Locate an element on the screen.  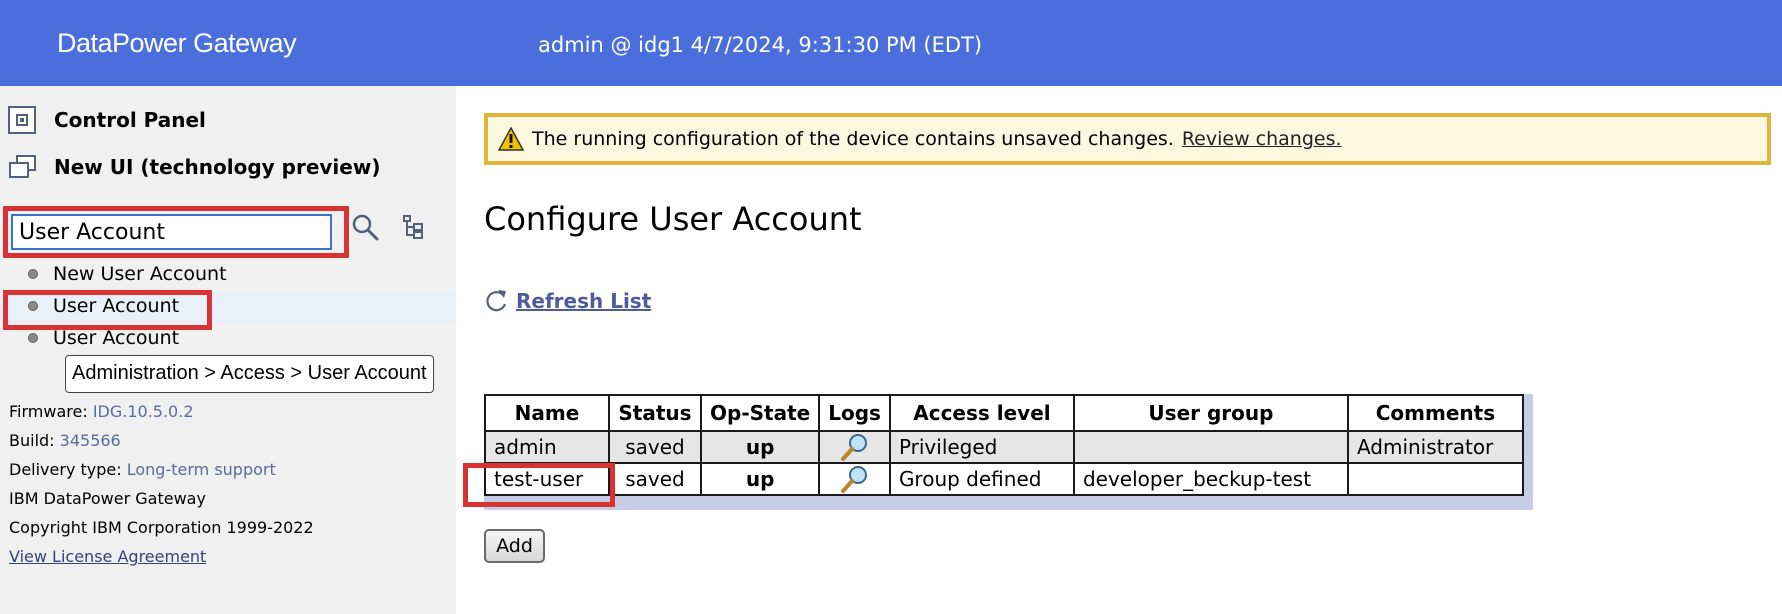
build-value: 345566 is located at coordinates (90, 440).